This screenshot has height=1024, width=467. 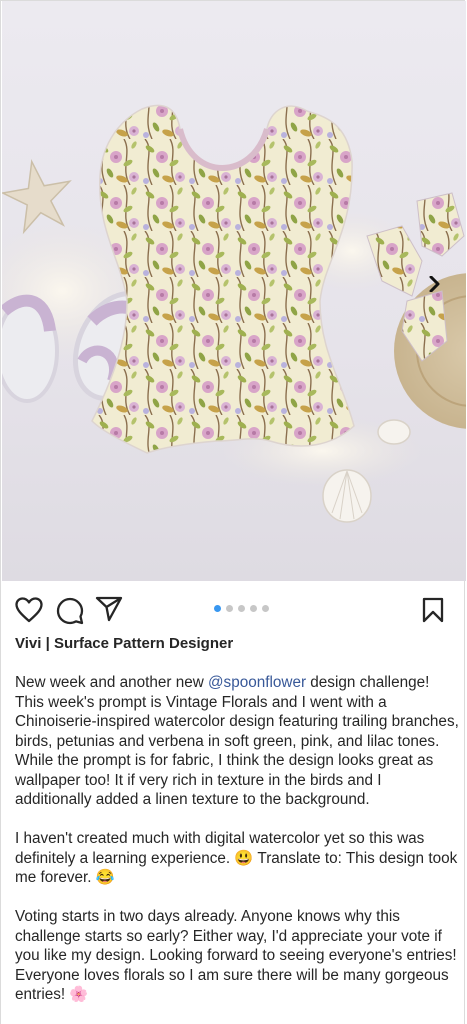 I want to click on carousel-indicator, so click(x=241, y=609).